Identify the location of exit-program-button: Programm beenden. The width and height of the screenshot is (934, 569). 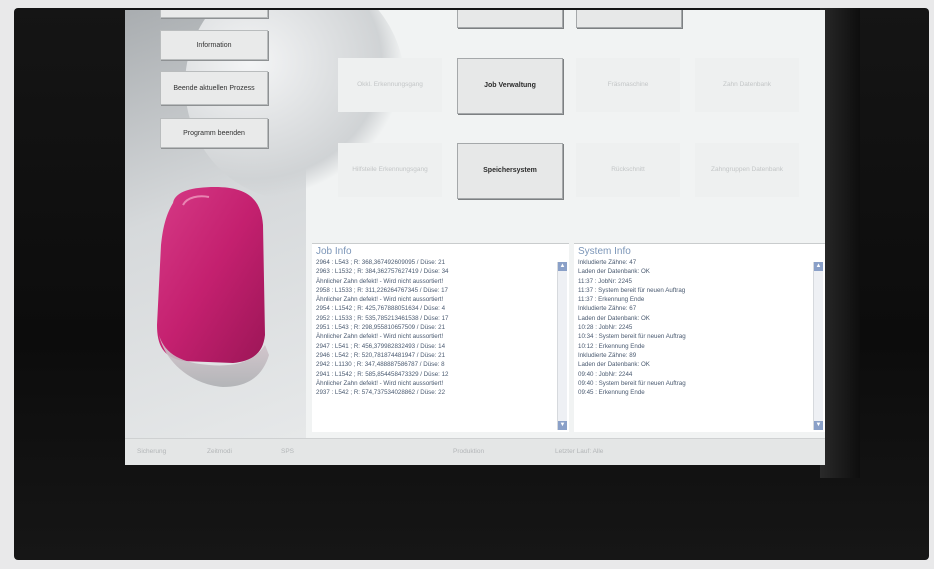
(214, 133).